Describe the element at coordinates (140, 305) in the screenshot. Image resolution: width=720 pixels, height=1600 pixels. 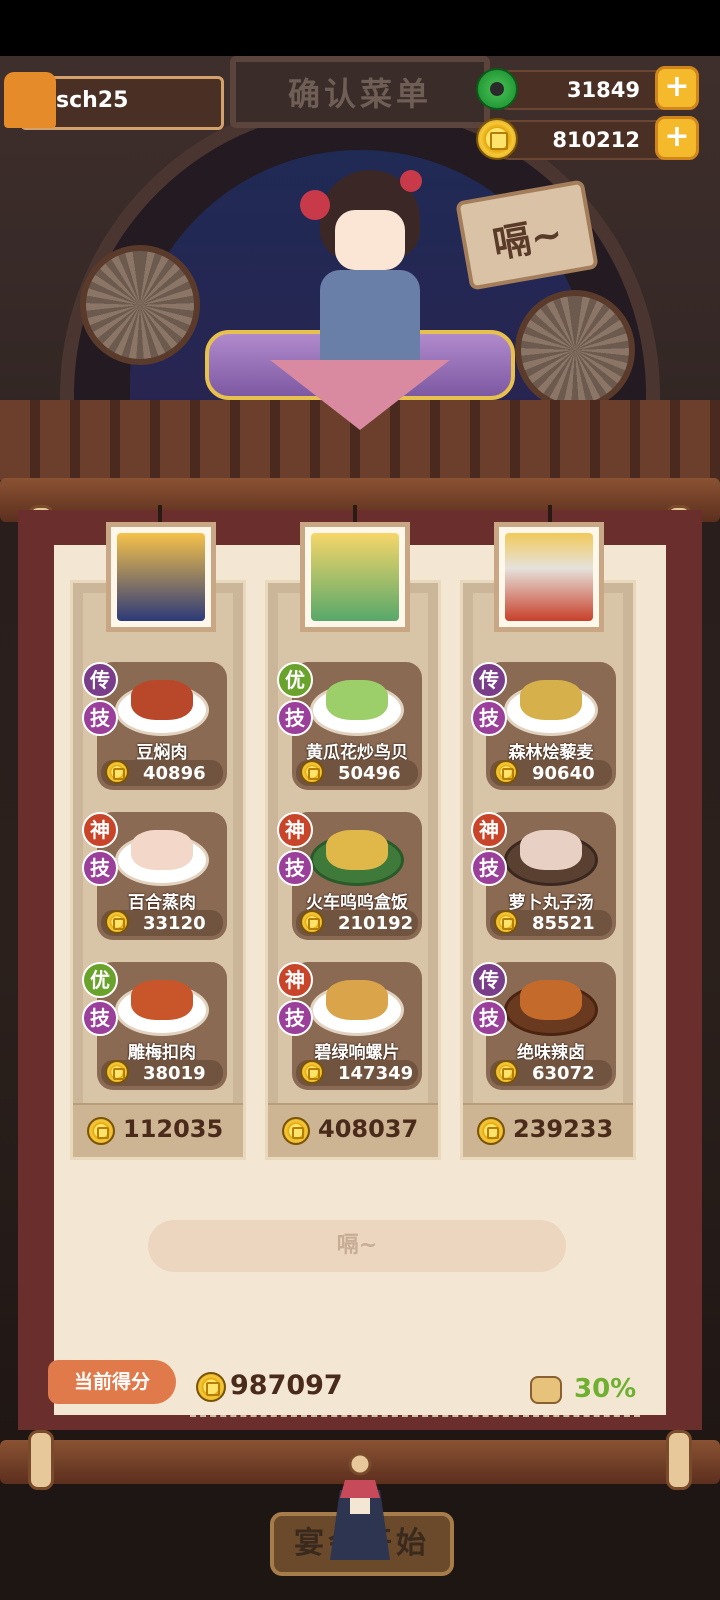
I see `fan-left-icon` at that location.